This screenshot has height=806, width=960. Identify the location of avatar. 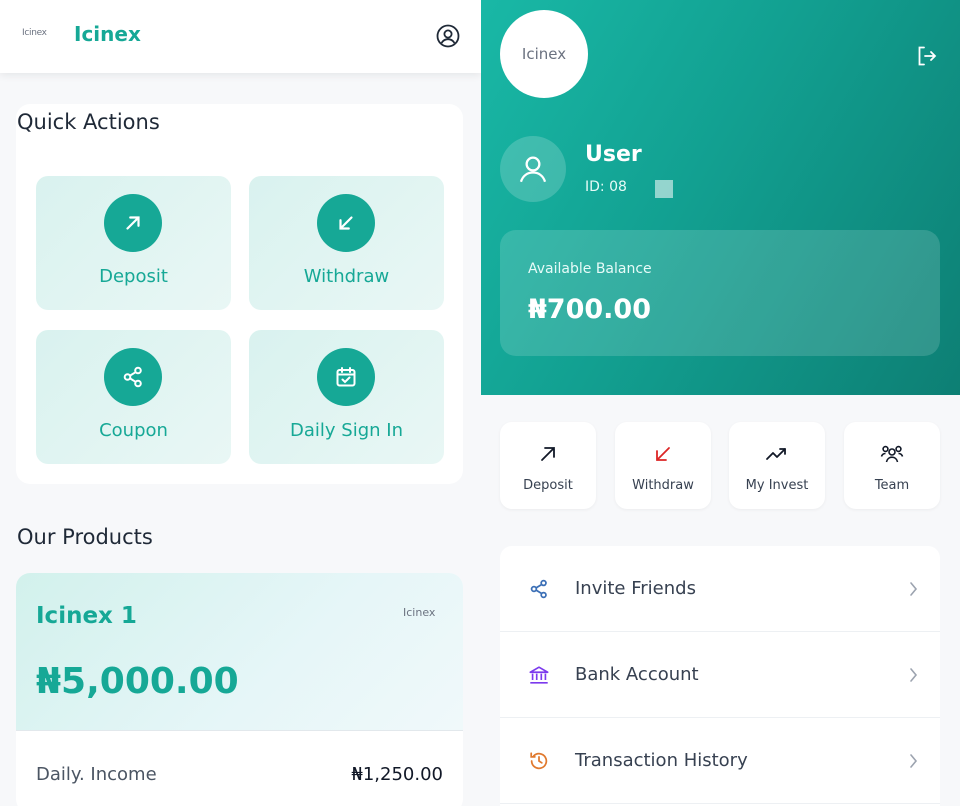
(533, 169).